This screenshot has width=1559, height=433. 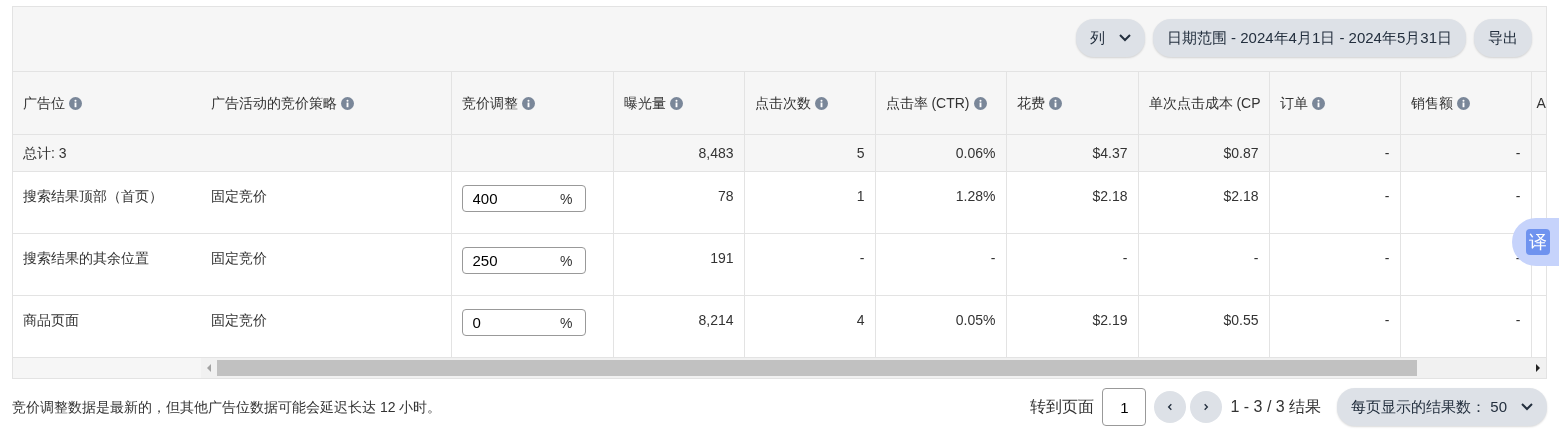 I want to click on column-header: A, so click(x=1541, y=102).